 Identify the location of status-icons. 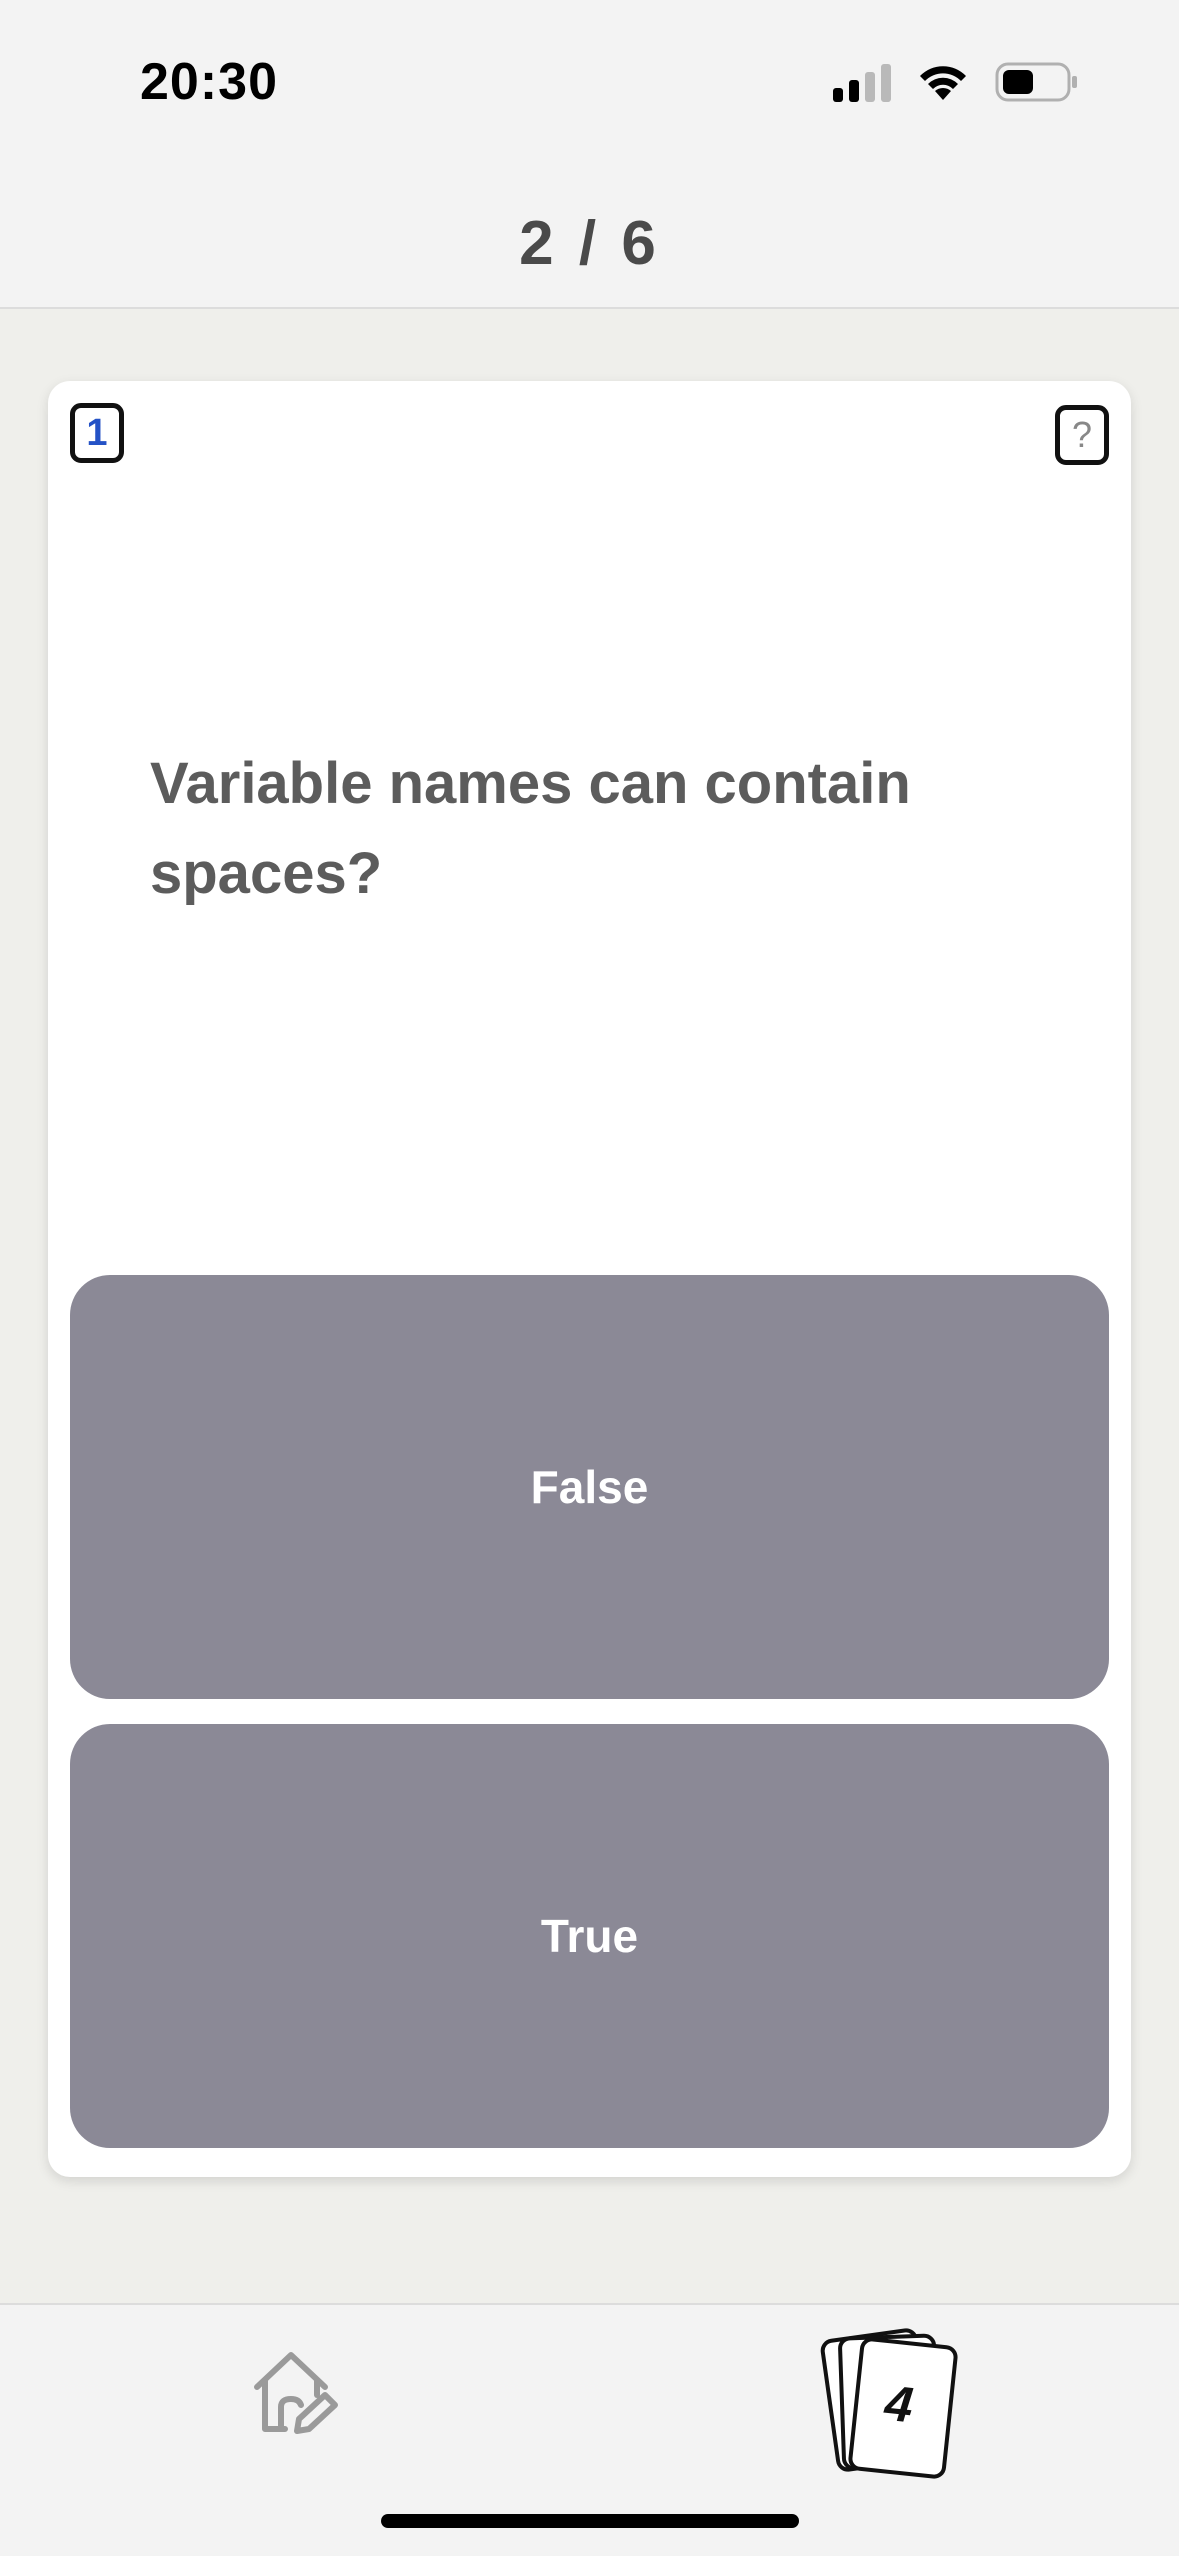
(956, 82).